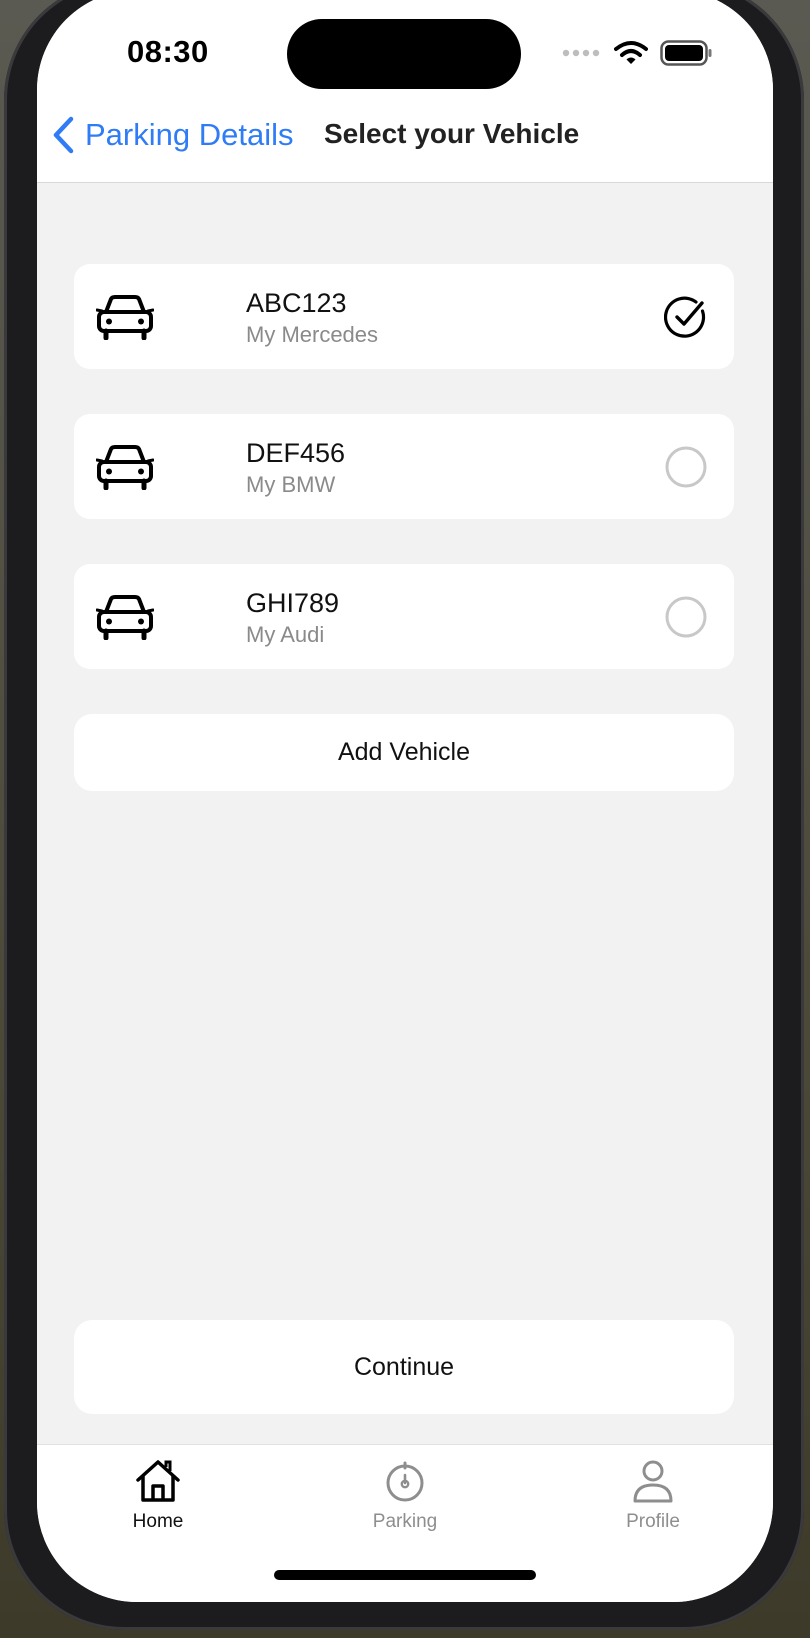 This screenshot has height=1638, width=810. What do you see at coordinates (158, 1504) in the screenshot?
I see `tab-home: Home` at bounding box center [158, 1504].